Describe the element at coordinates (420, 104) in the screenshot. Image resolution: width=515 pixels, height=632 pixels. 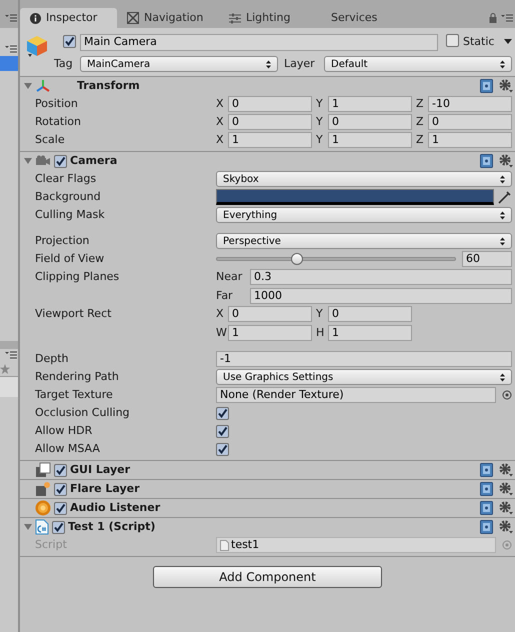
I see `axis-label: Z` at that location.